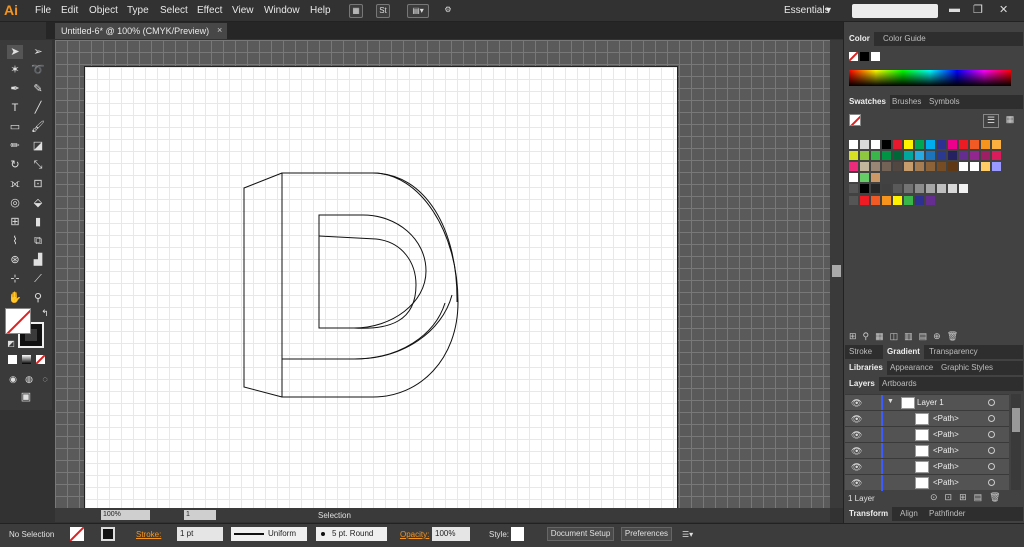 This screenshot has height=547, width=1024. I want to click on stock-button: St, so click(383, 11).